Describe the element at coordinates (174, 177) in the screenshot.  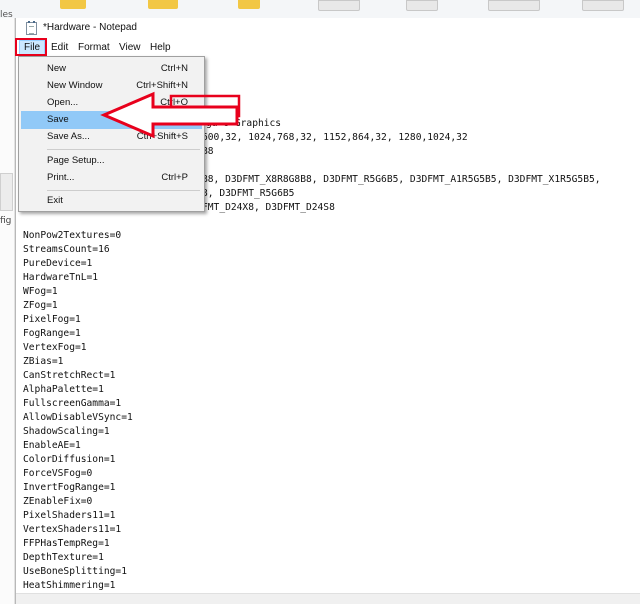
I see `menu-item-shortcut: Ctrl+P` at that location.